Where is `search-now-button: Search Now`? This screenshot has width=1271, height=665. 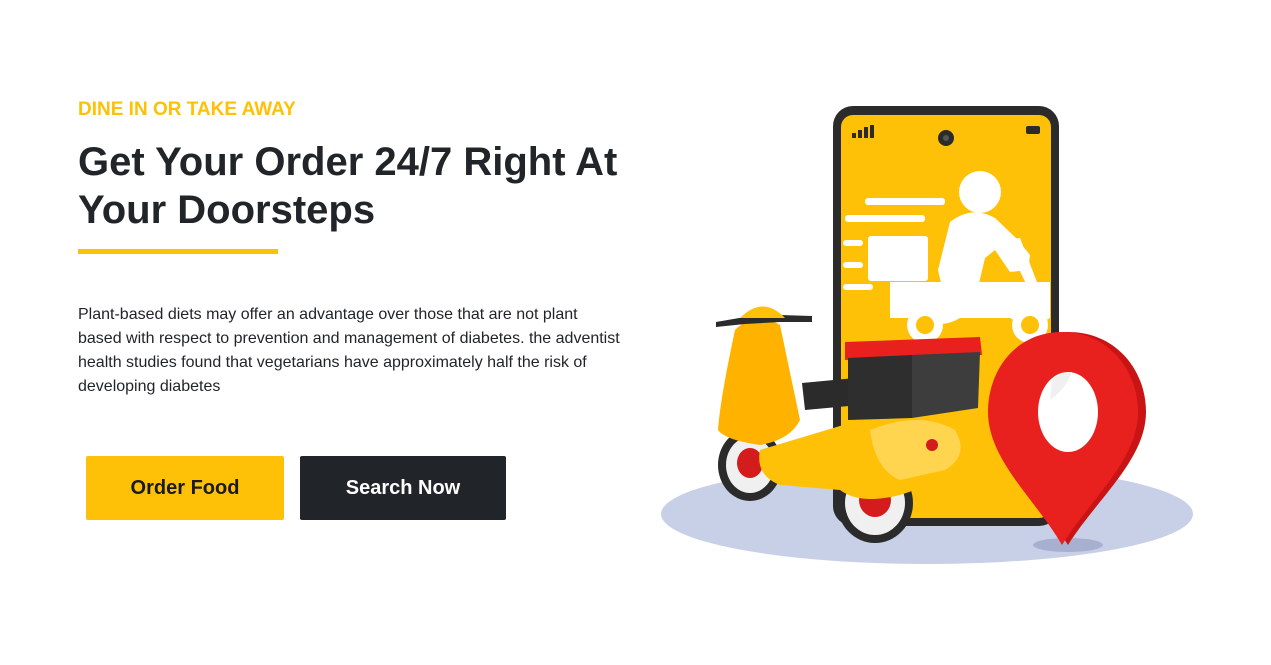
search-now-button: Search Now is located at coordinates (403, 488).